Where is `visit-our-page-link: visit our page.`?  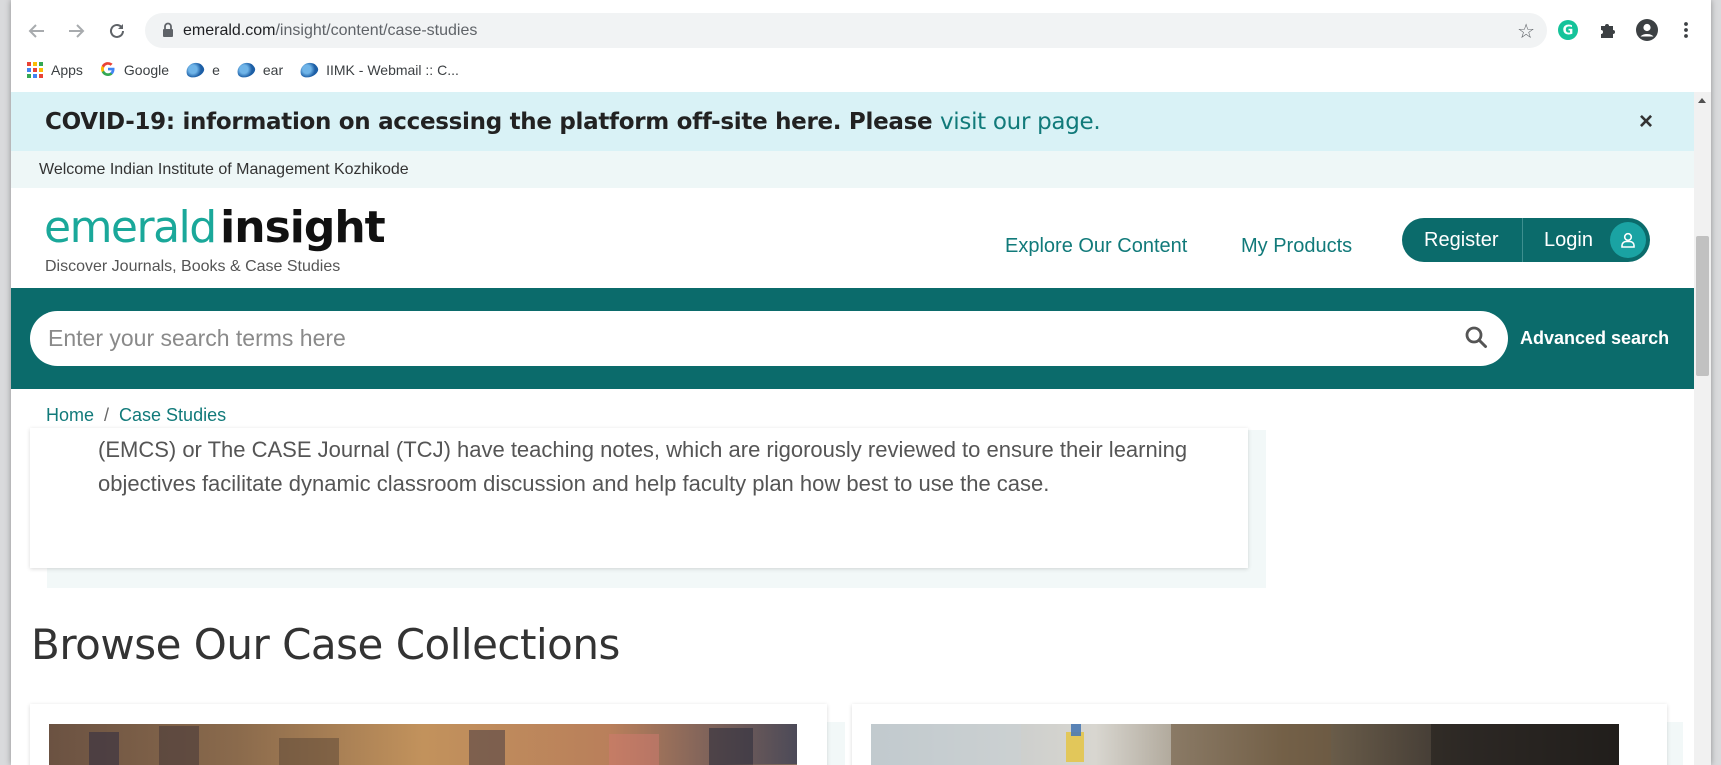 visit-our-page-link: visit our page. is located at coordinates (1020, 122).